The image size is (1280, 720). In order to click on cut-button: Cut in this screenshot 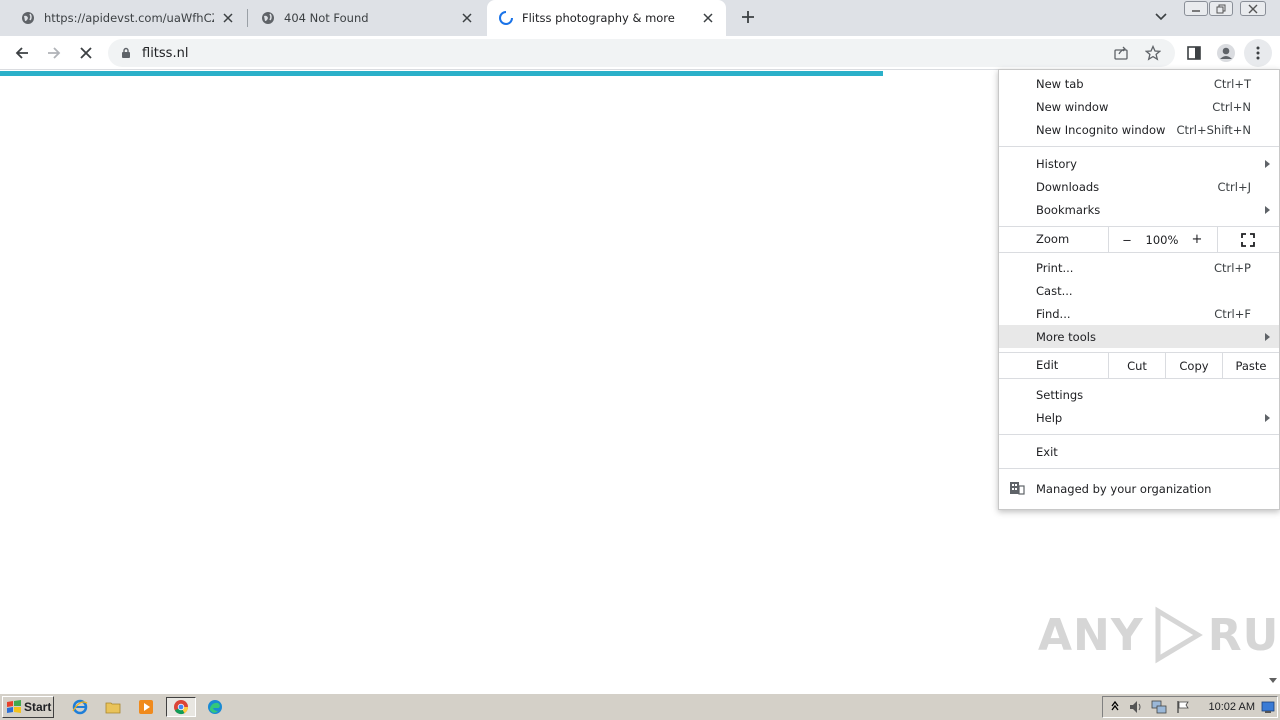, I will do `click(1137, 365)`.